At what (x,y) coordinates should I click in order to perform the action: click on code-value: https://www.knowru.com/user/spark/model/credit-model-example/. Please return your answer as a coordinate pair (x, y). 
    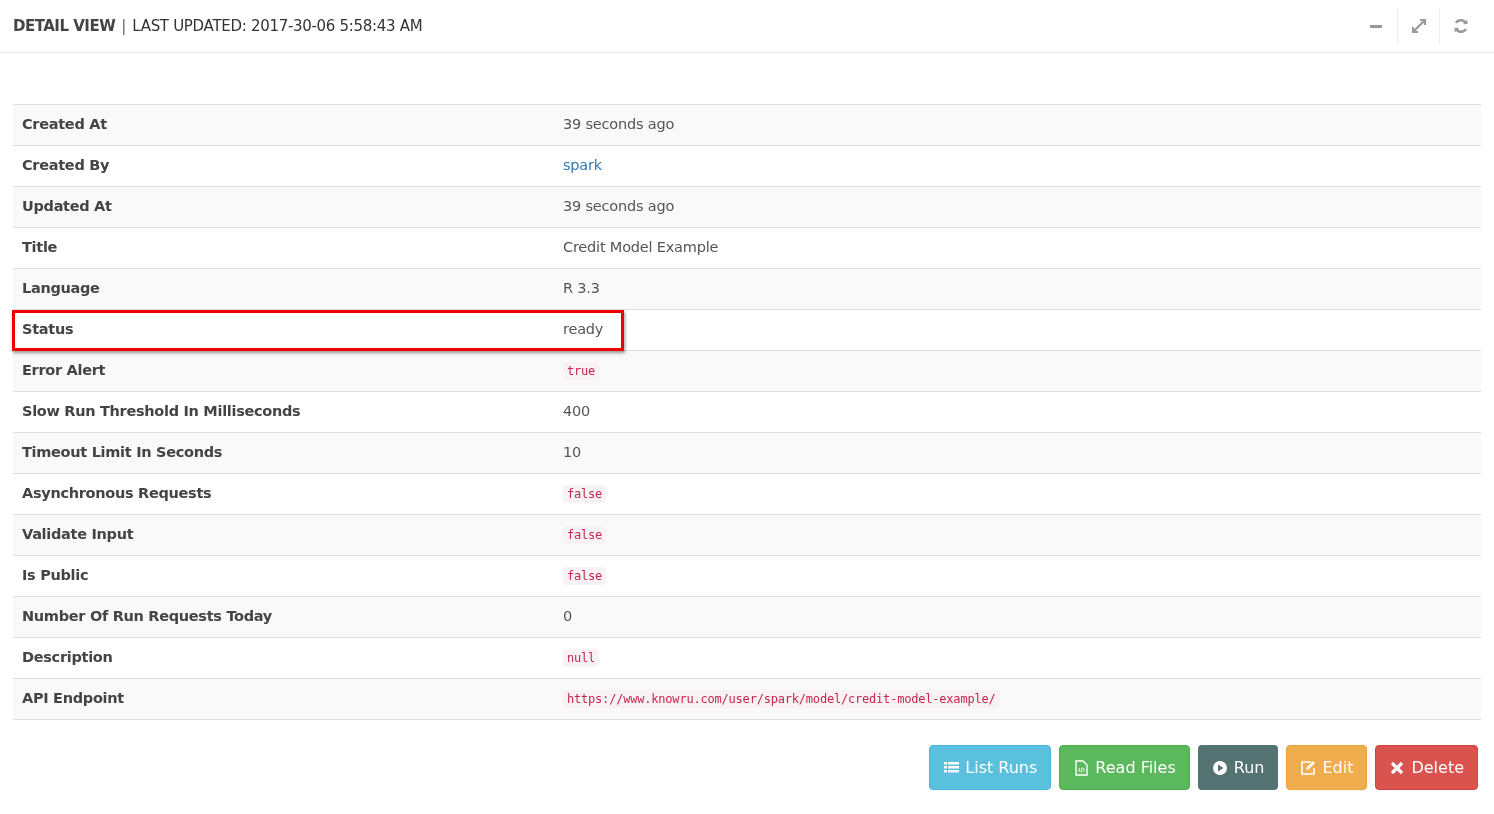
    Looking at the image, I should click on (781, 699).